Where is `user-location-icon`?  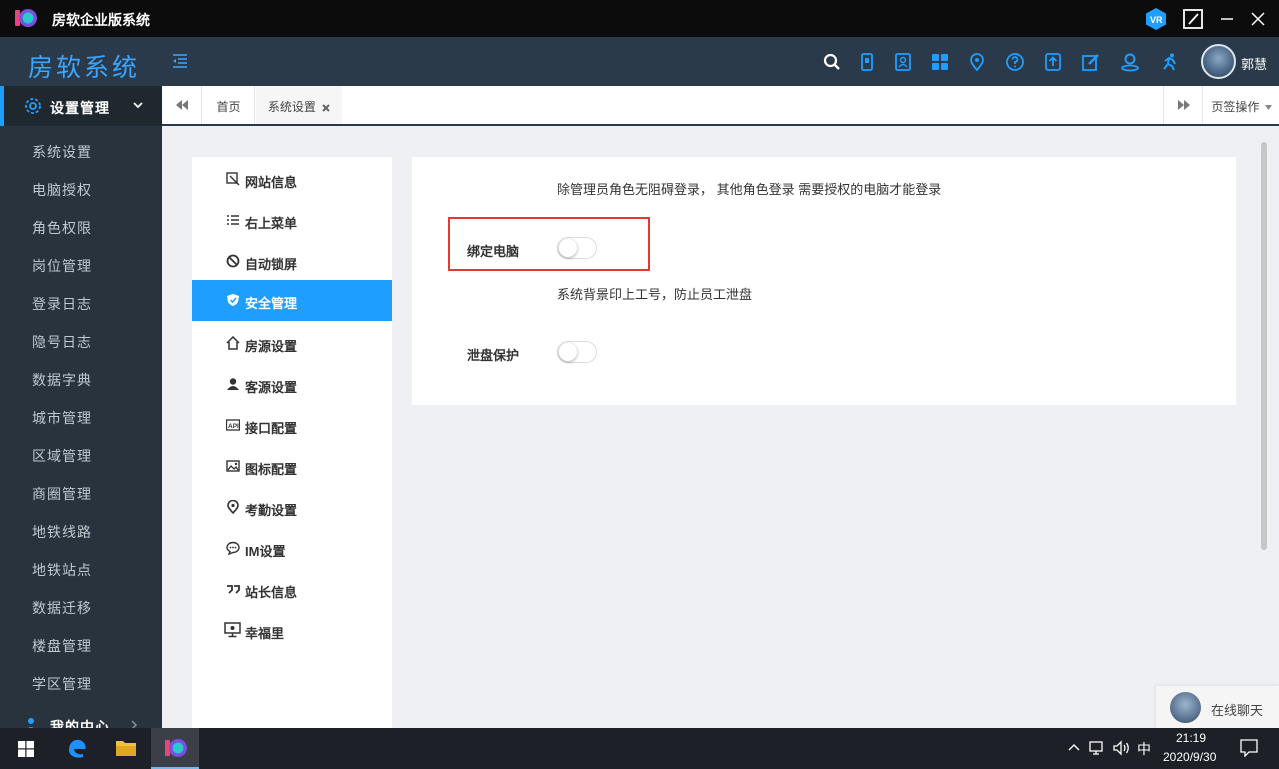 user-location-icon is located at coordinates (1130, 62).